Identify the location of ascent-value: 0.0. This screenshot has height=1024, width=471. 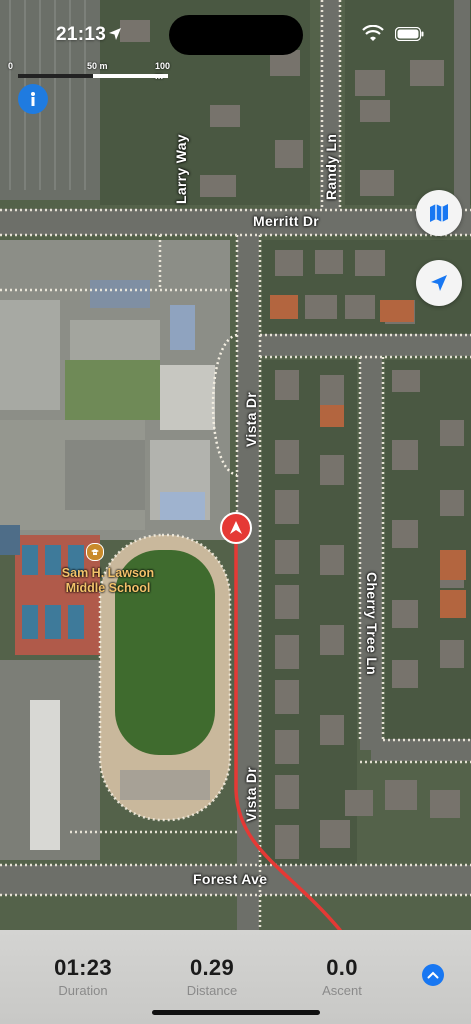
(342, 967).